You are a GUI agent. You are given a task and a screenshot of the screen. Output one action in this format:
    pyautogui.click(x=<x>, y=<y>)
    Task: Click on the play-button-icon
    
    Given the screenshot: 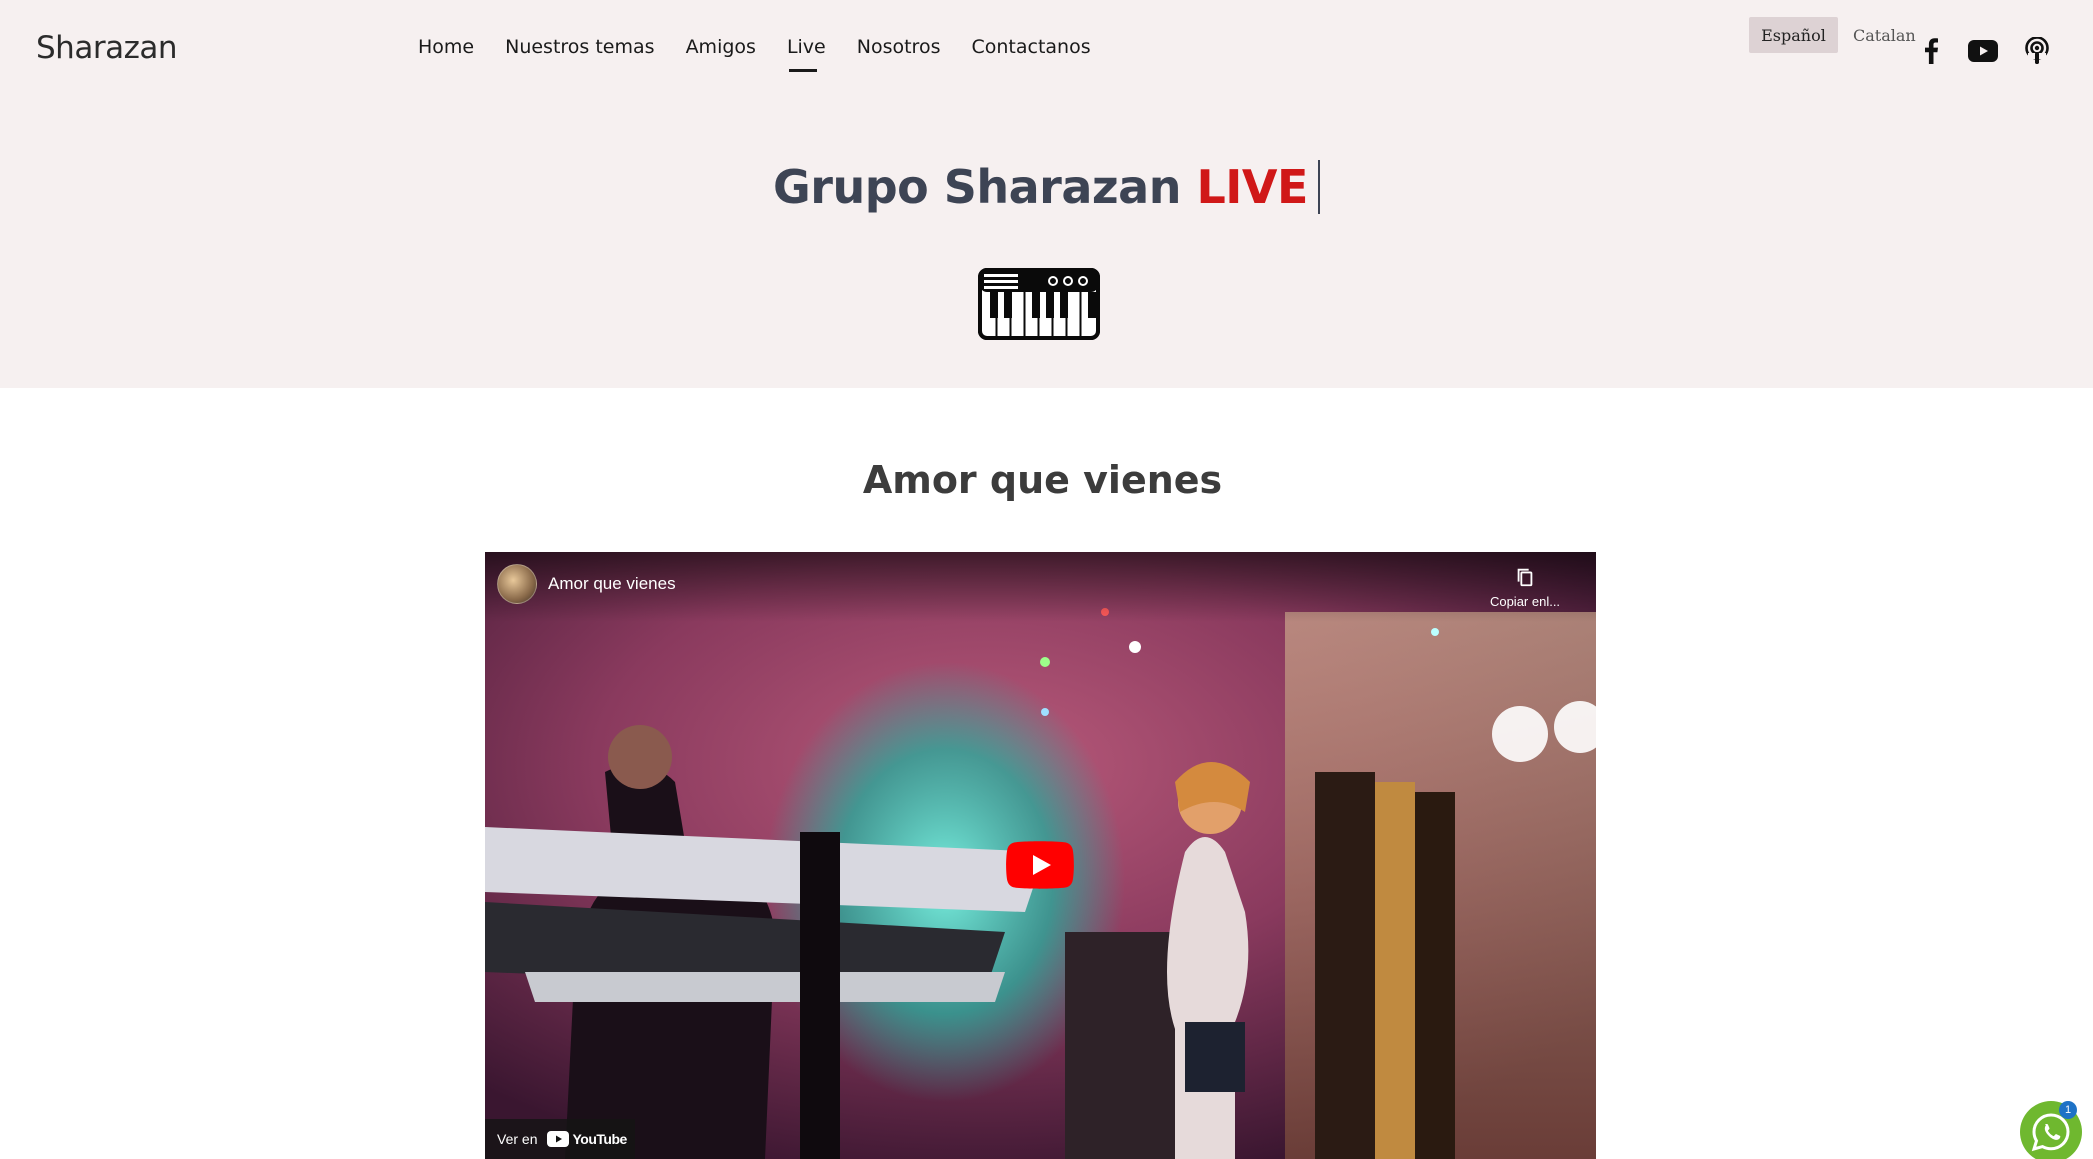 What is the action you would take?
    pyautogui.click(x=1040, y=865)
    